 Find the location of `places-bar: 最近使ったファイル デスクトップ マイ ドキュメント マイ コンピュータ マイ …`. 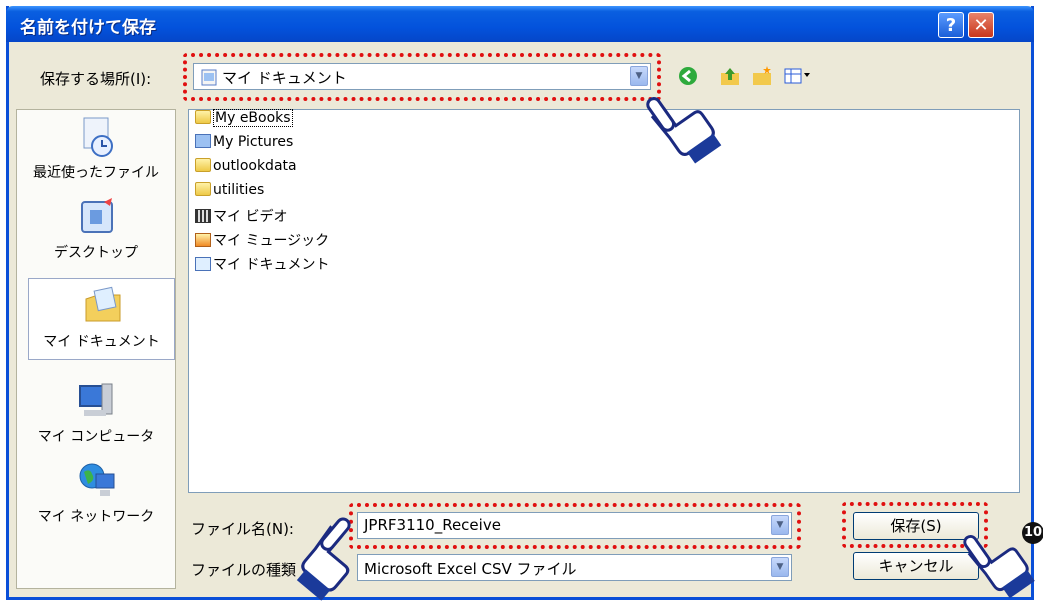

places-bar: 最近使ったファイル デスクトップ マイ ドキュメント マイ コンピュータ マイ … is located at coordinates (96, 349).